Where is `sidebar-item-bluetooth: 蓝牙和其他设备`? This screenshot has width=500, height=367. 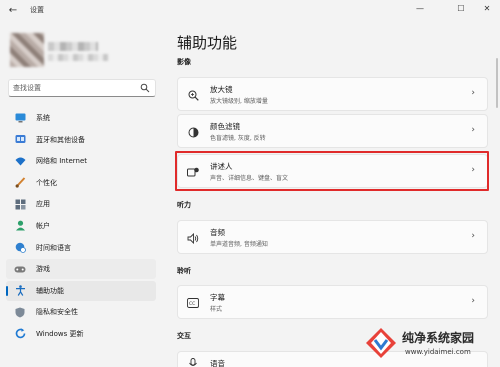 sidebar-item-bluetooth: 蓝牙和其他设备 is located at coordinates (81, 140).